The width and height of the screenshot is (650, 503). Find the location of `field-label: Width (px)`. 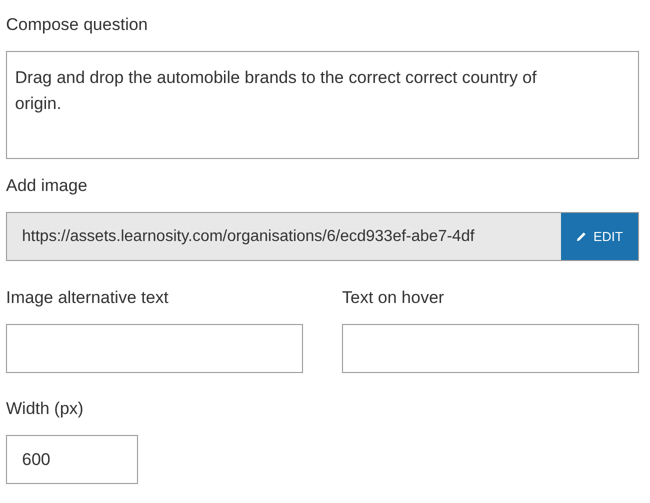

field-label: Width (px) is located at coordinates (45, 409).